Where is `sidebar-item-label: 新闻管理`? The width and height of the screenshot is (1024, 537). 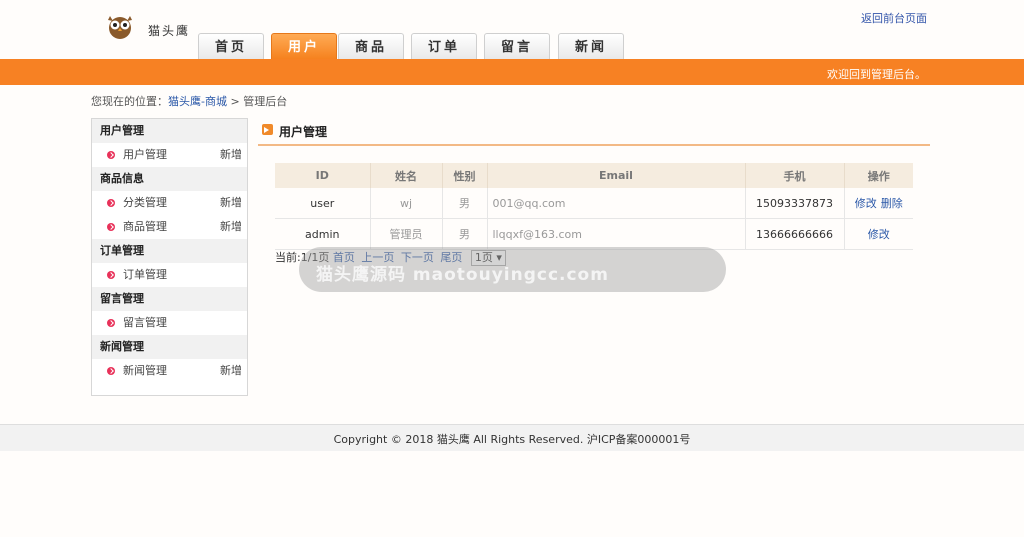
sidebar-item-label: 新闻管理 is located at coordinates (145, 370).